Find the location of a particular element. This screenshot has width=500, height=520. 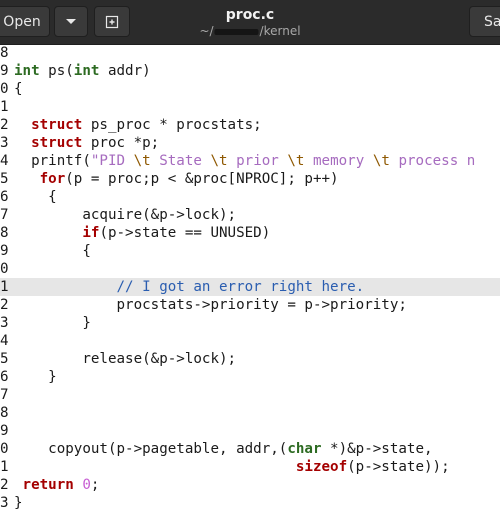

code-text: struct ps_proc * procstats; is located at coordinates (146, 125).